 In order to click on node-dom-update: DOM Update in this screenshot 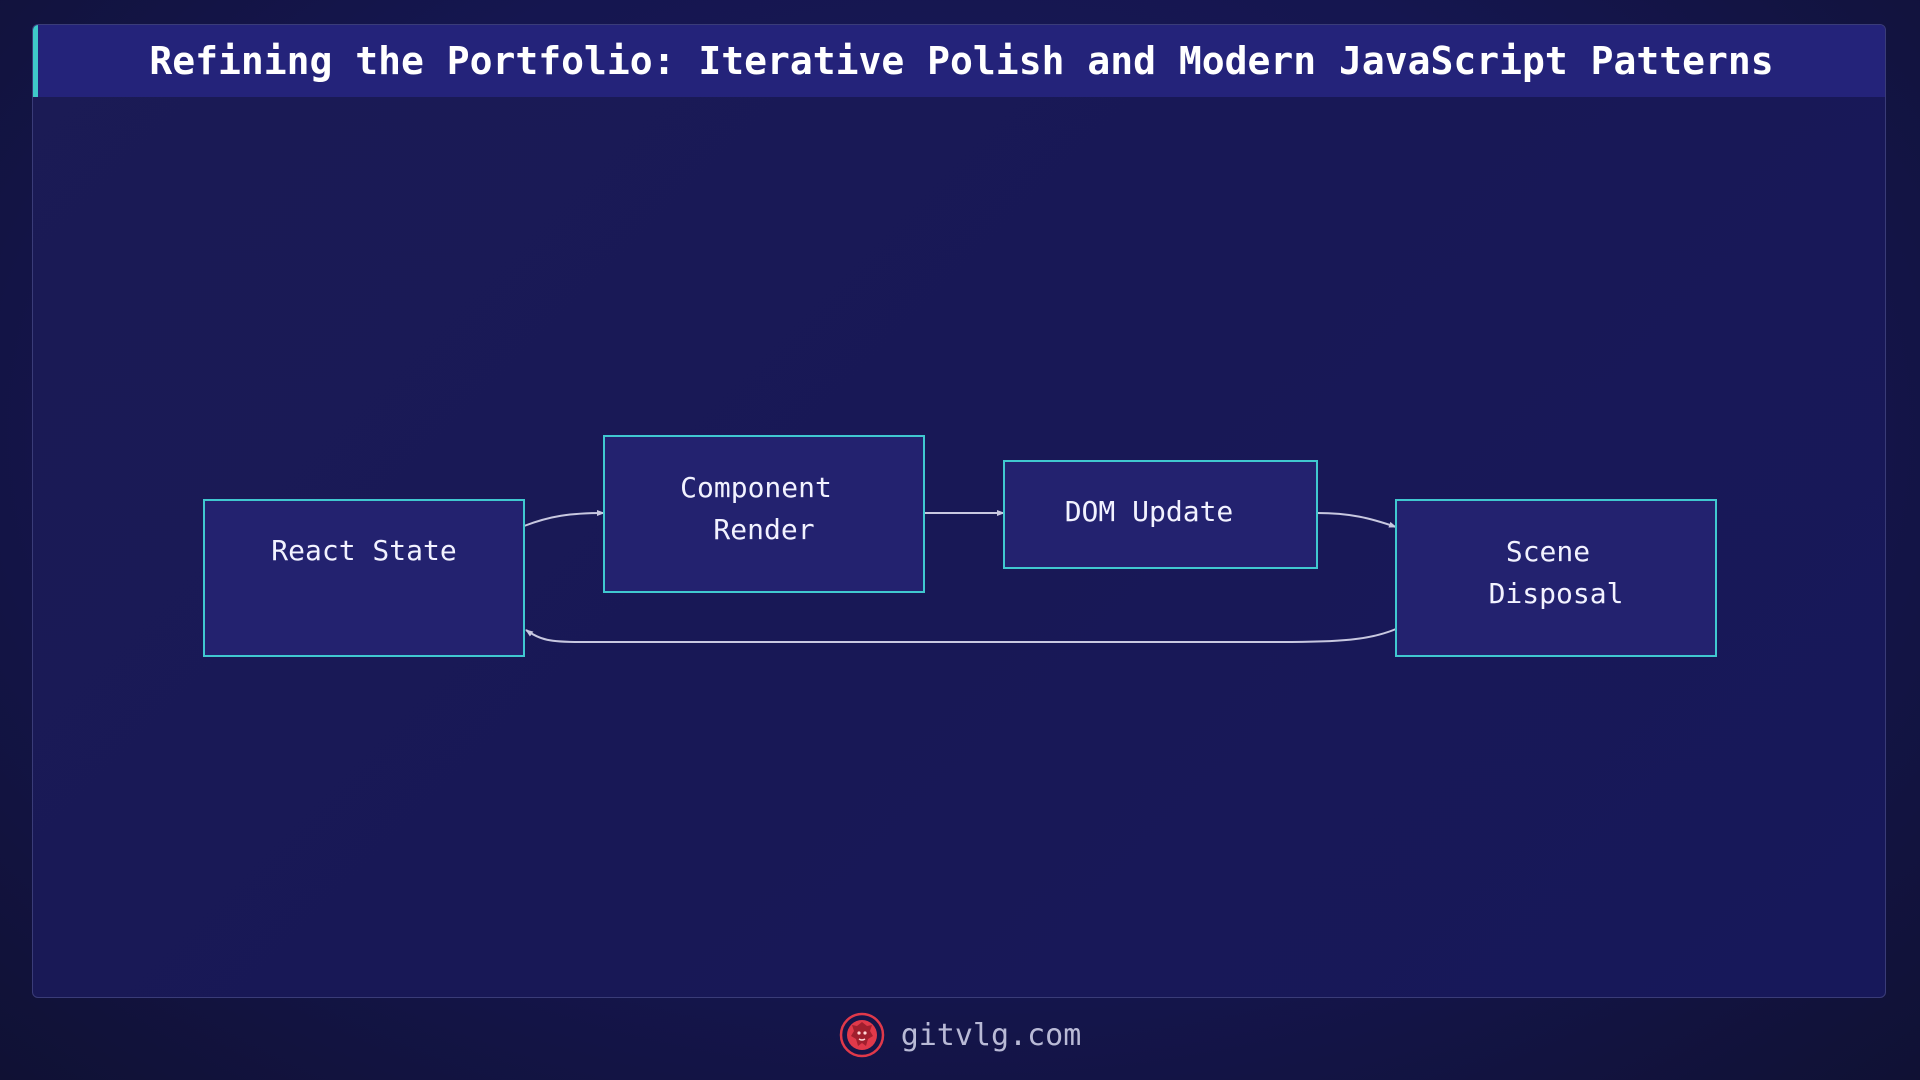, I will do `click(1160, 514)`.